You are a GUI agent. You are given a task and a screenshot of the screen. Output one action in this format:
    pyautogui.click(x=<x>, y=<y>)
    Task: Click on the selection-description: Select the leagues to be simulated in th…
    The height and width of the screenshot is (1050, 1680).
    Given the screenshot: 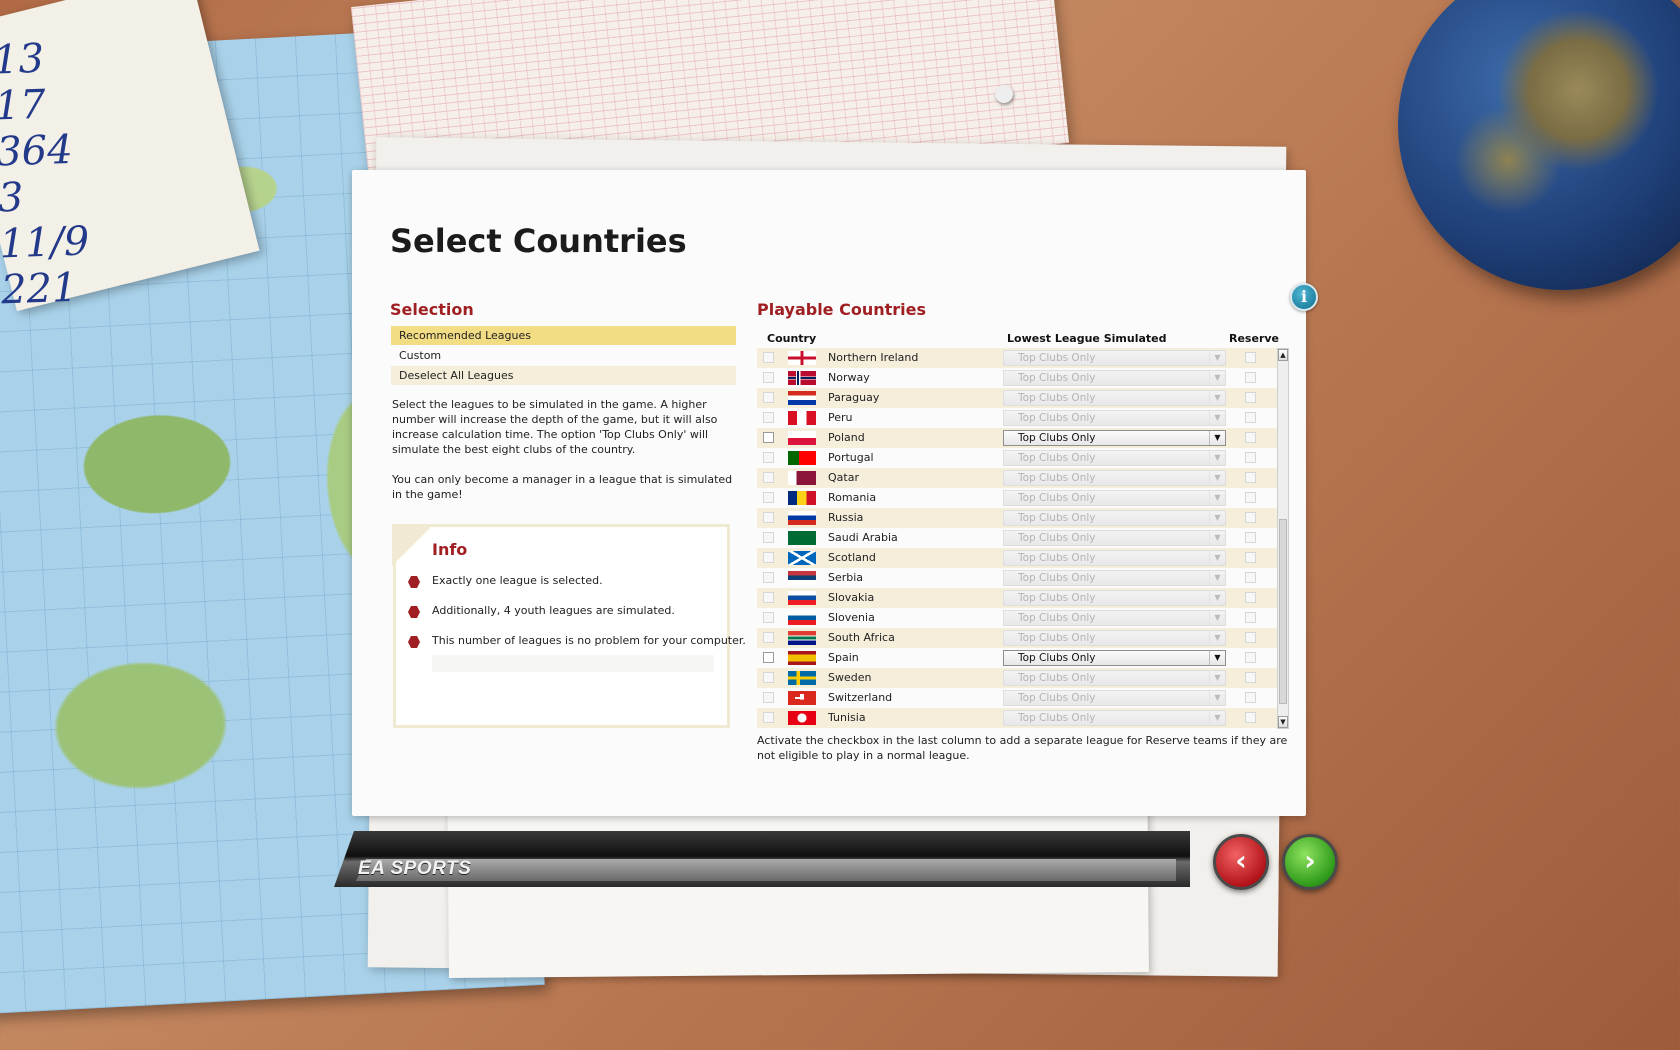 What is the action you would take?
    pyautogui.click(x=555, y=427)
    